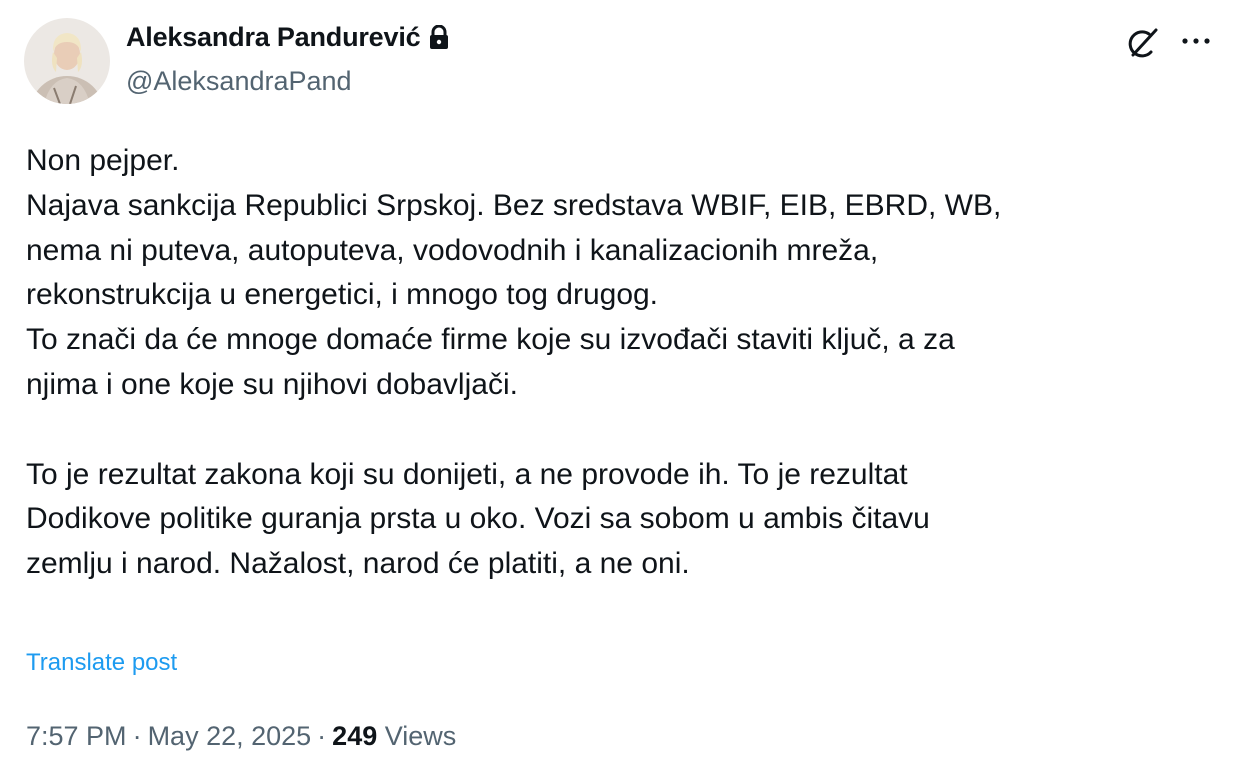 The image size is (1235, 775). Describe the element at coordinates (273, 37) in the screenshot. I see `author-name: Aleksandra Pandurević` at that location.